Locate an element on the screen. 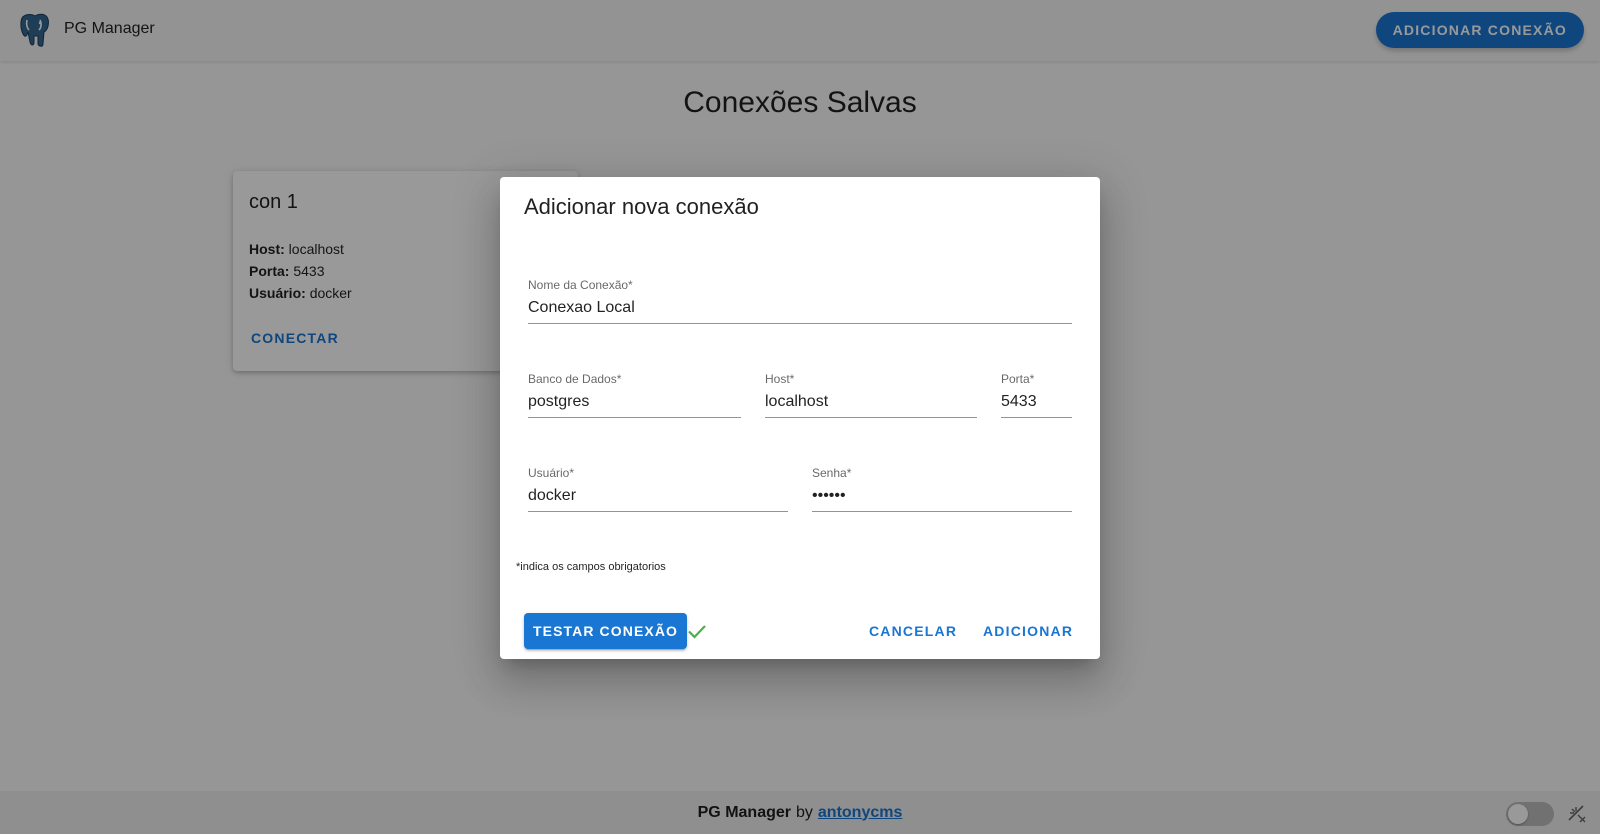 Image resolution: width=1600 pixels, height=834 pixels. connection-name-input is located at coordinates (800, 308).